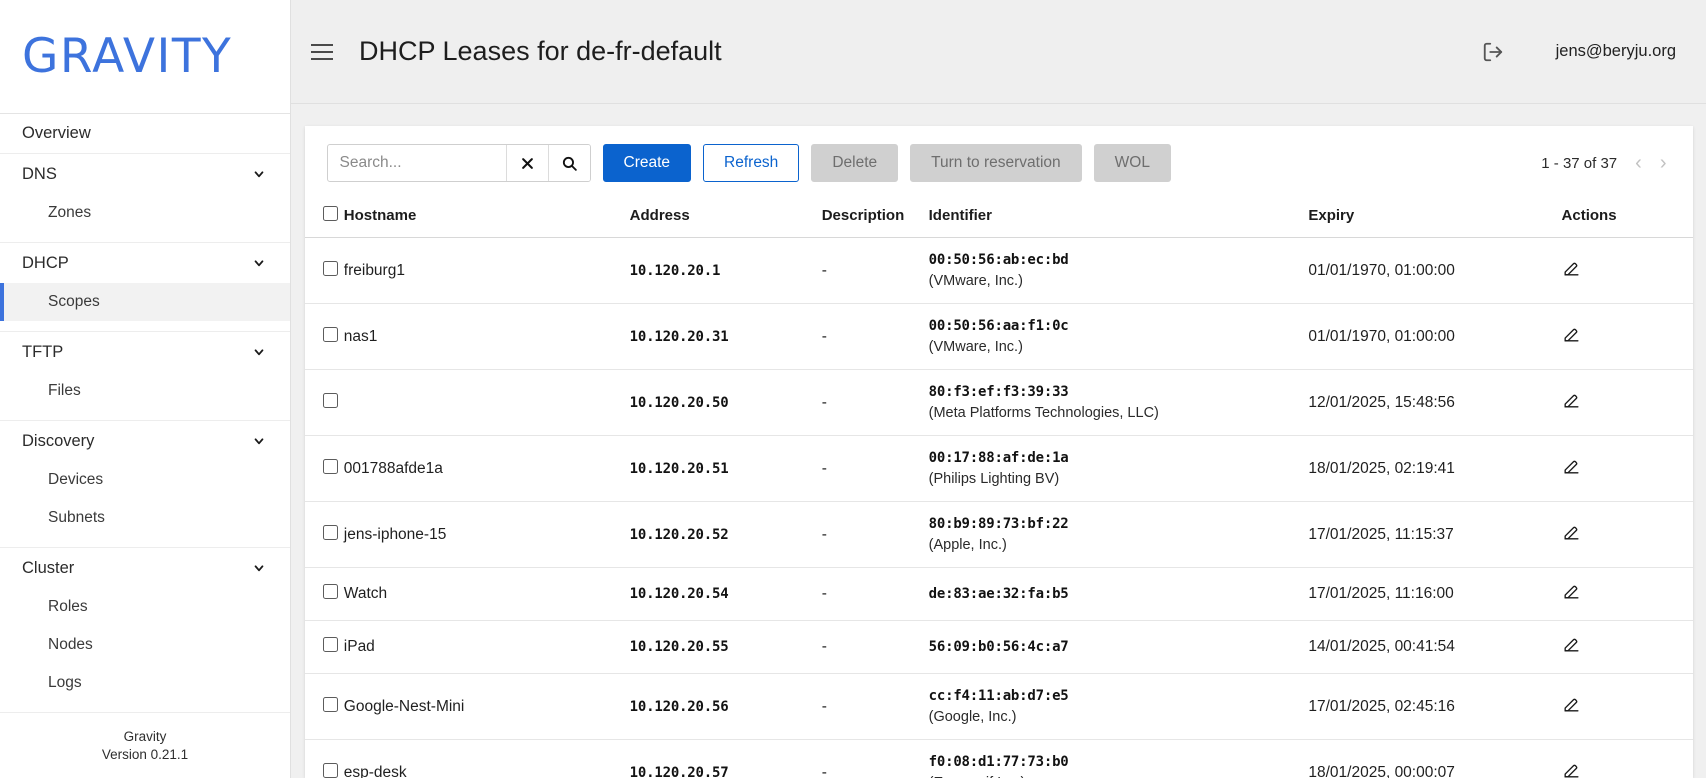 The image size is (1706, 778). I want to click on sidebar-item-subnets: Subnets, so click(145, 518).